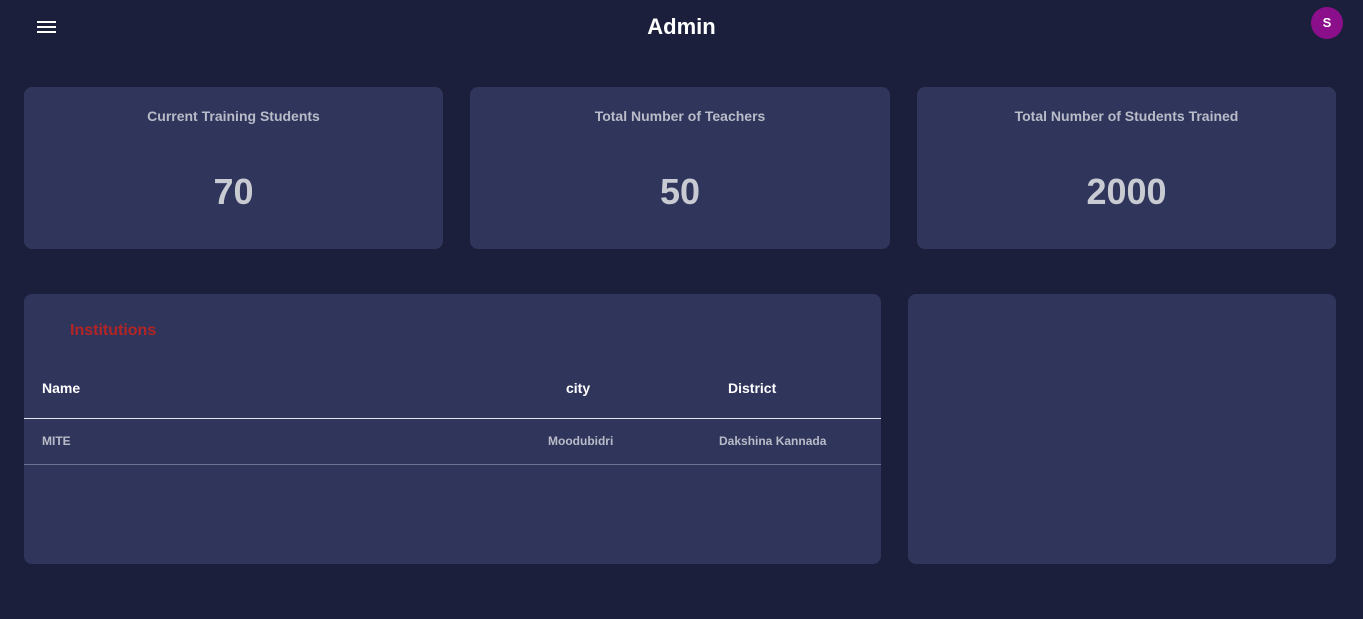  What do you see at coordinates (1126, 116) in the screenshot?
I see `stat-label: Total Number of Students Trained` at bounding box center [1126, 116].